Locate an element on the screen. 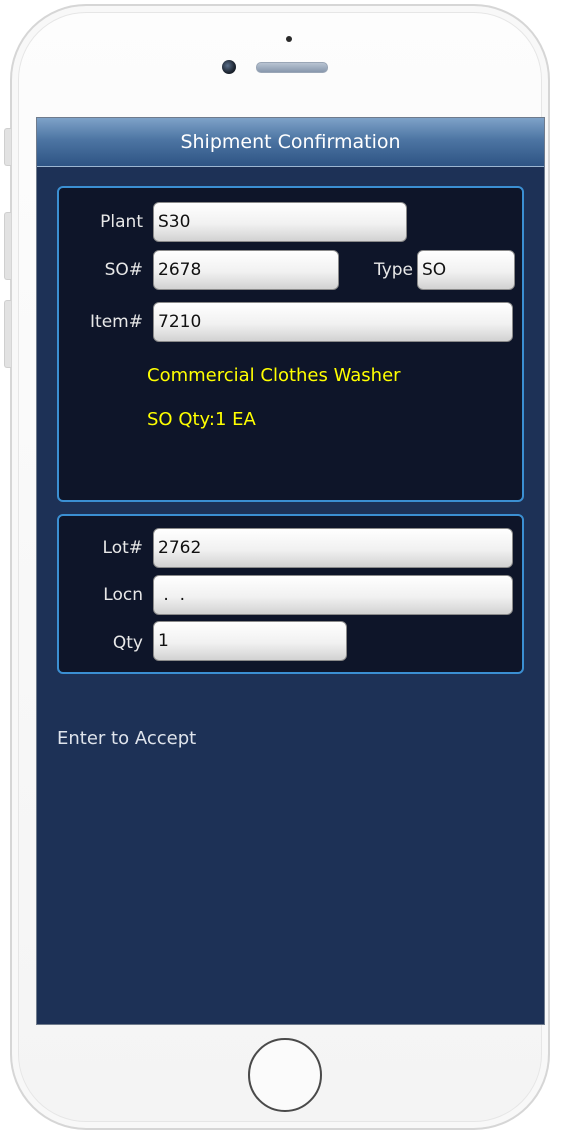 The height and width of the screenshot is (1135, 563). volume-down-button is located at coordinates (7, 334).